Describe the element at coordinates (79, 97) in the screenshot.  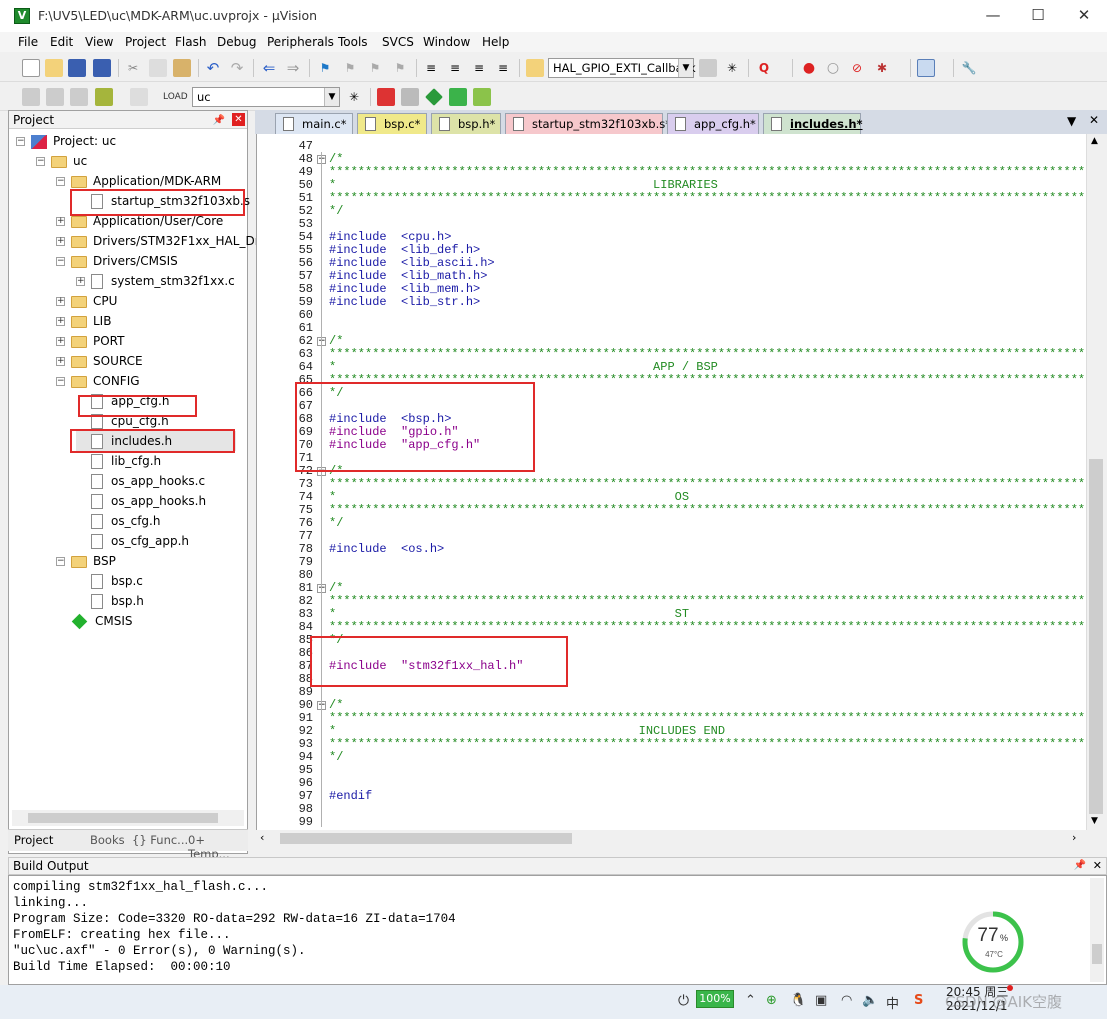
I see `rebuild-icon` at that location.